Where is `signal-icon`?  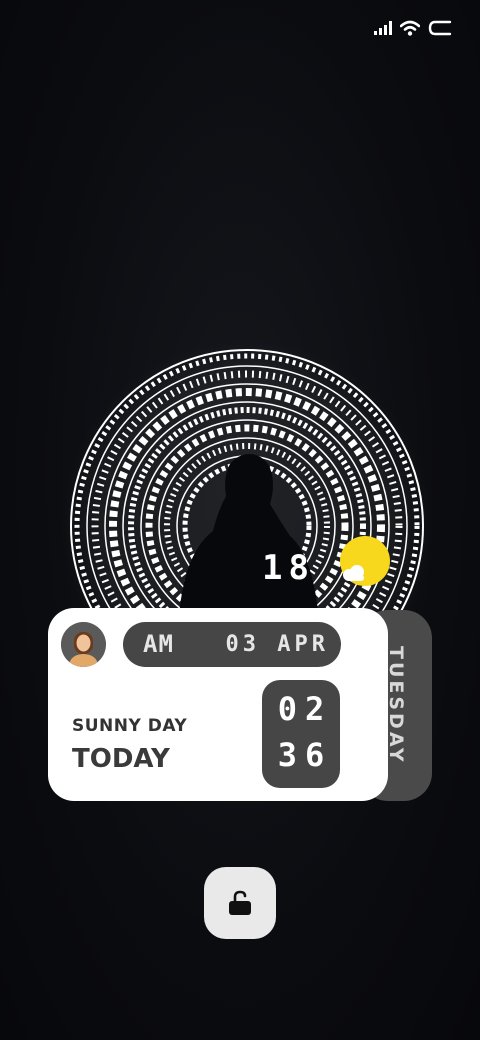 signal-icon is located at coordinates (383, 28).